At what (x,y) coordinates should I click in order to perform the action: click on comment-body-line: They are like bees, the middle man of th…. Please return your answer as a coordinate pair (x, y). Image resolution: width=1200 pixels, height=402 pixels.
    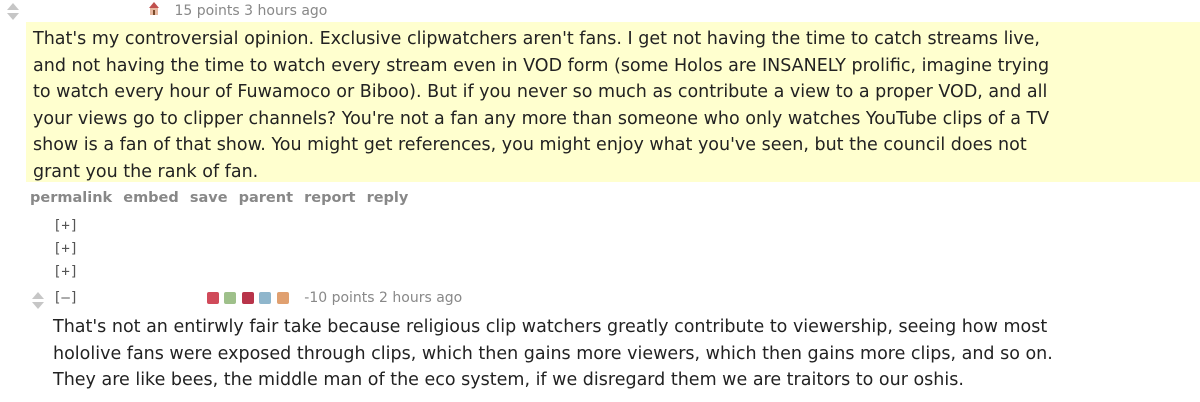
    Looking at the image, I should click on (508, 380).